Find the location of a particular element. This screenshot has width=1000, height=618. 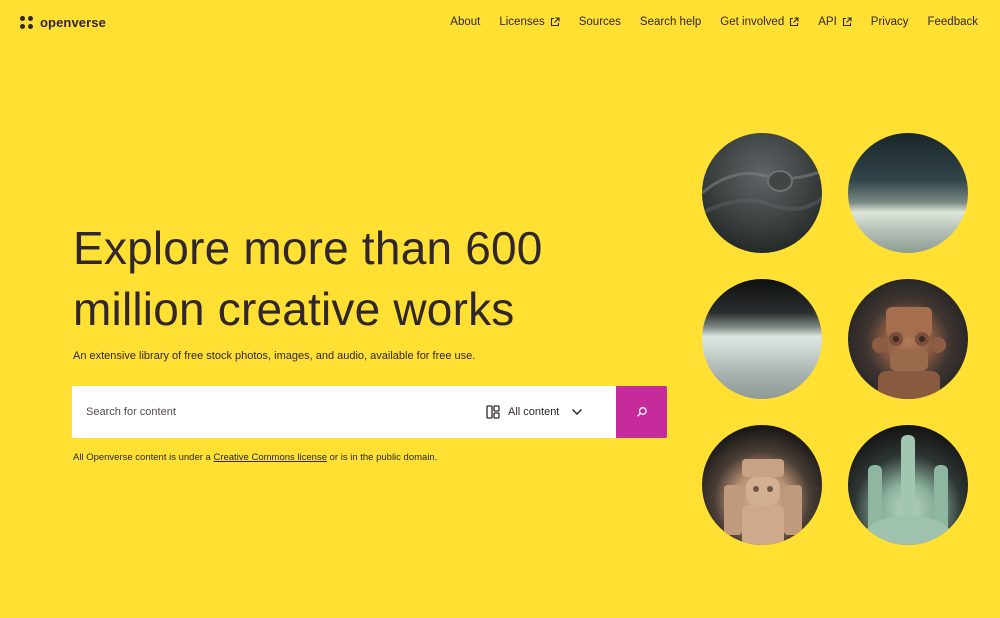

nav-get-involved: Get involved is located at coordinates (759, 22).